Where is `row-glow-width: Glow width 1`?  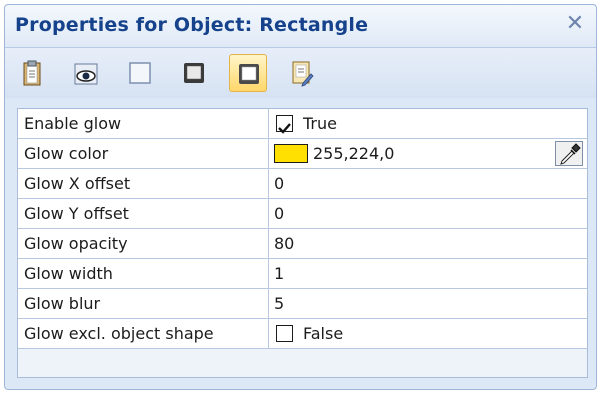 row-glow-width: Glow width 1 is located at coordinates (302, 274).